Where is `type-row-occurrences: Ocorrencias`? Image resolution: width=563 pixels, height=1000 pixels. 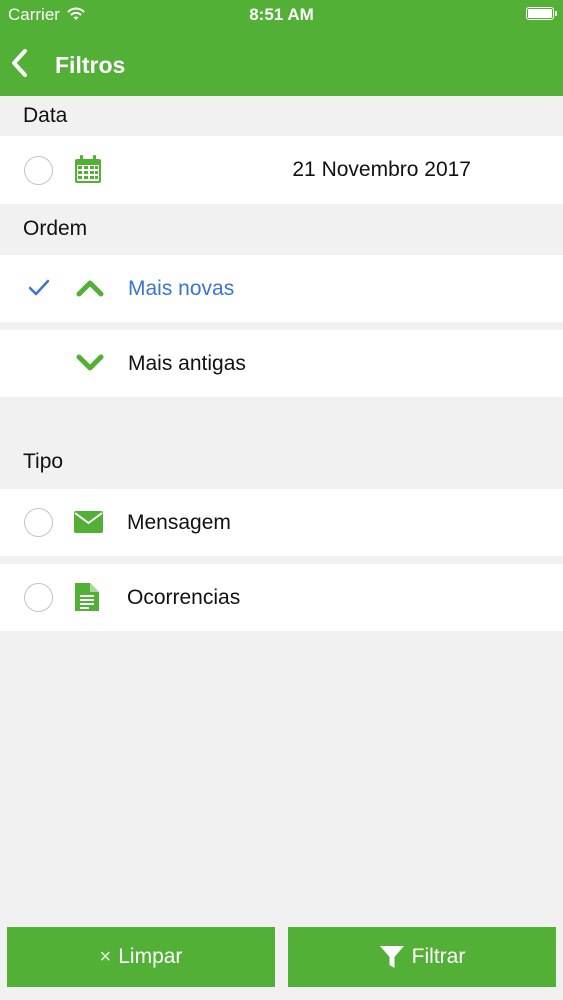
type-row-occurrences: Ocorrencias is located at coordinates (281, 597).